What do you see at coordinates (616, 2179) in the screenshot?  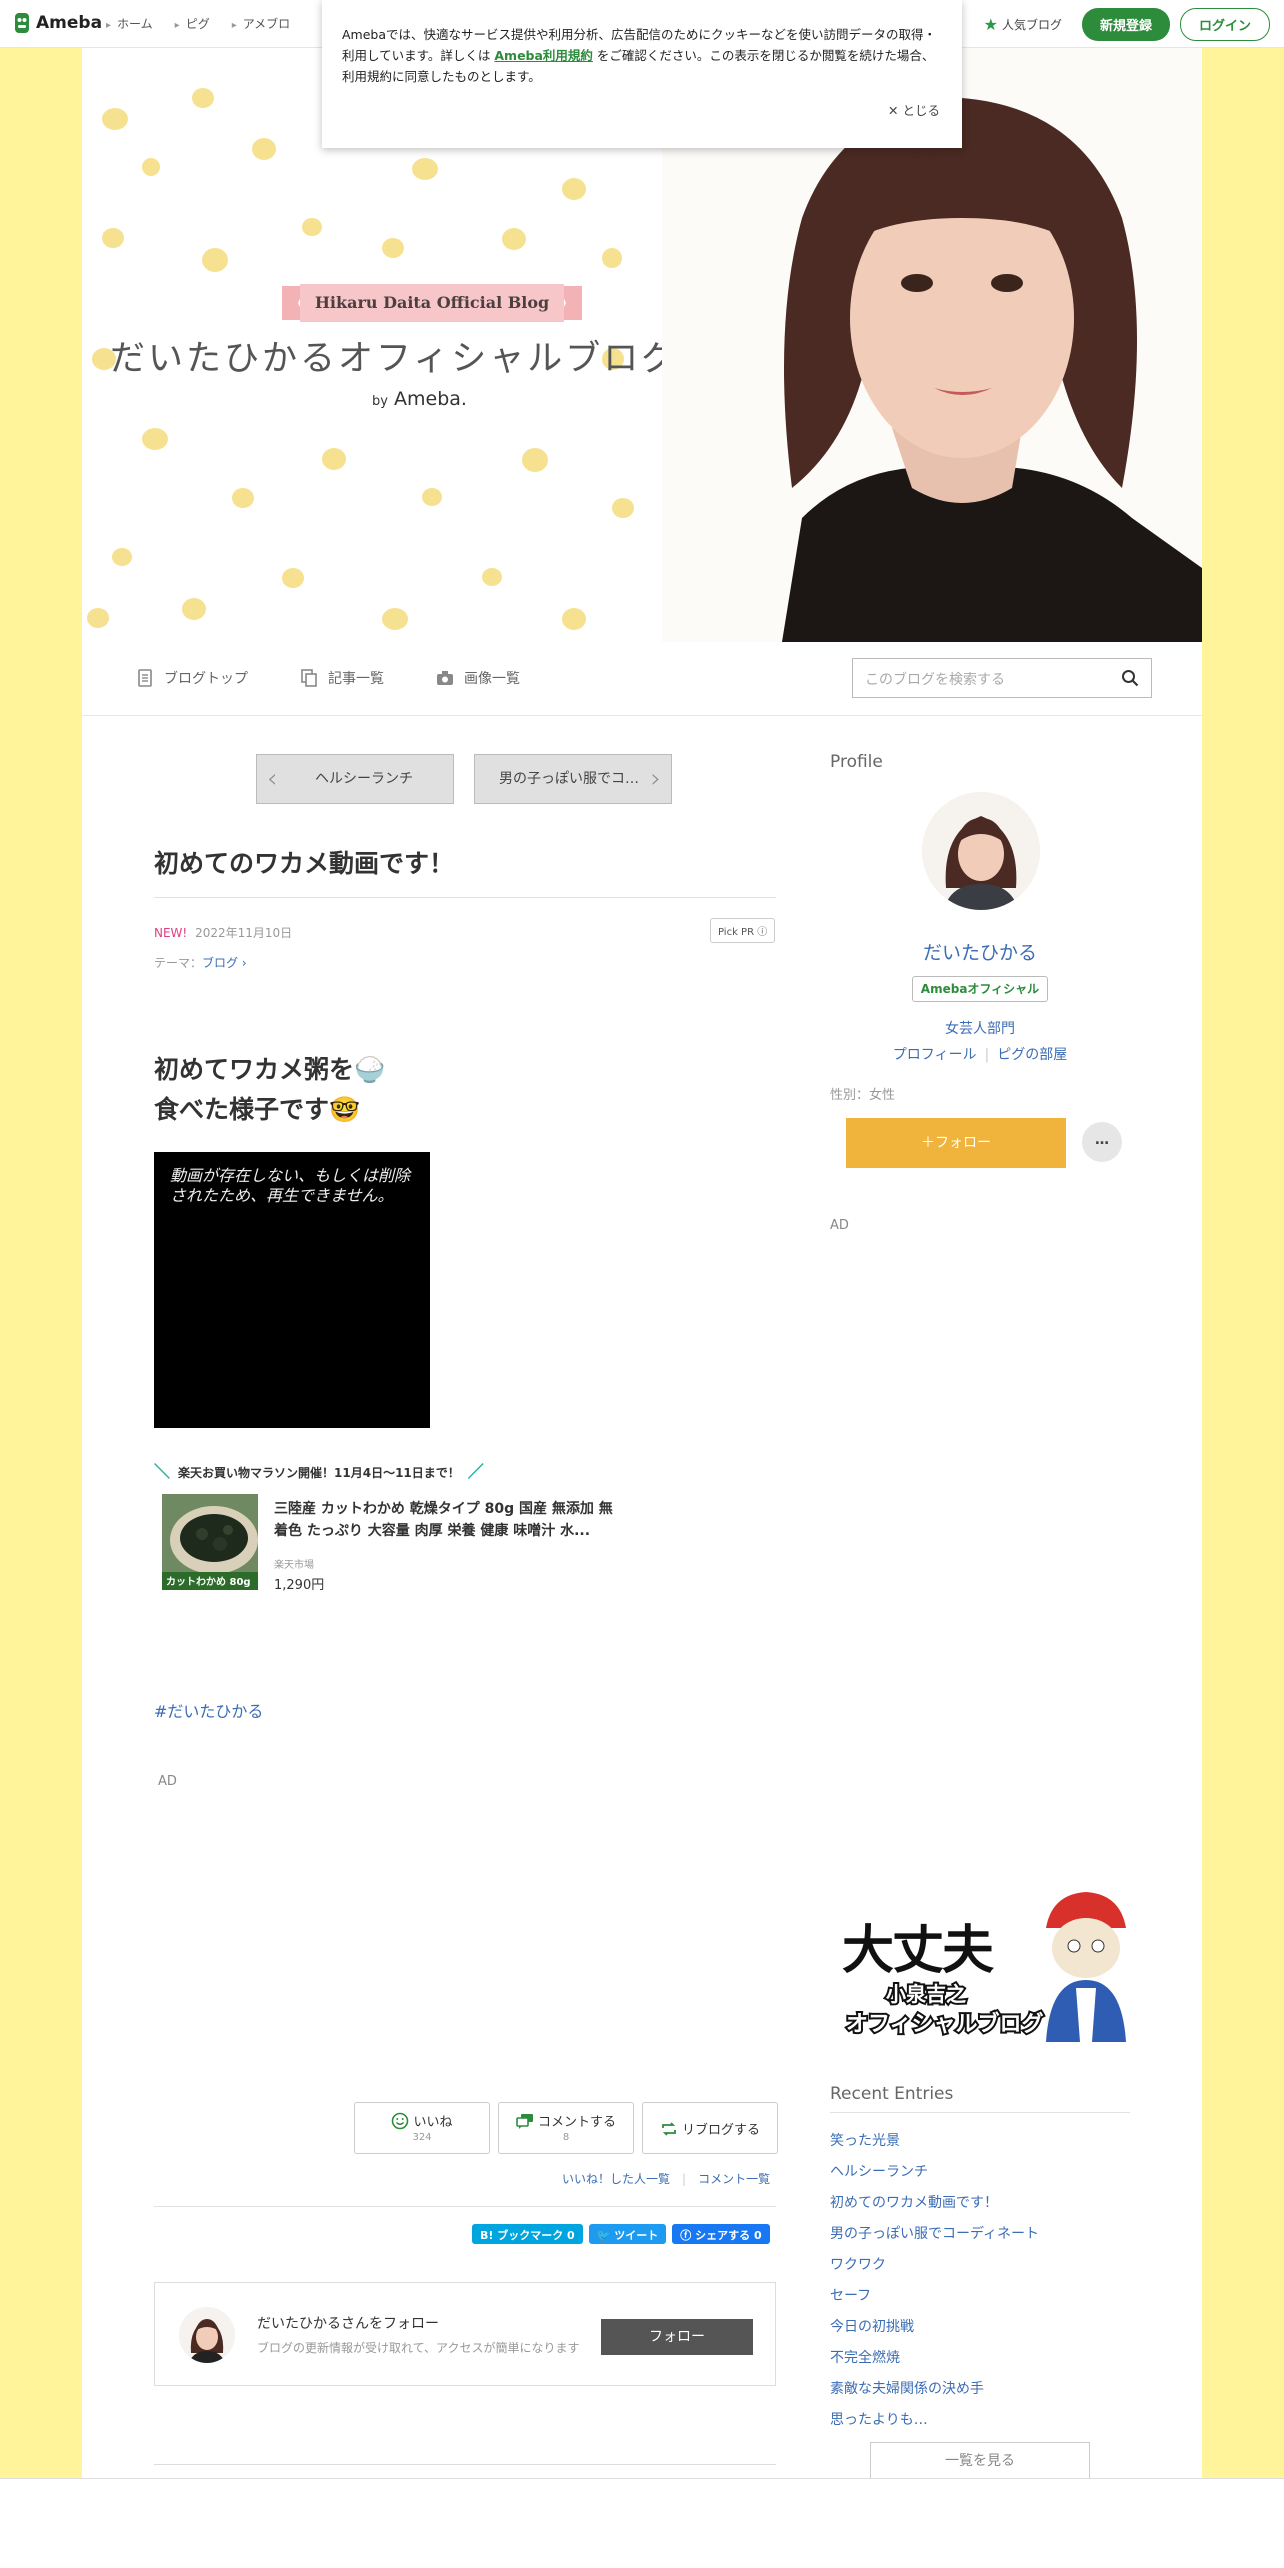 I see `liked-users-link: いいね！した人一覧` at bounding box center [616, 2179].